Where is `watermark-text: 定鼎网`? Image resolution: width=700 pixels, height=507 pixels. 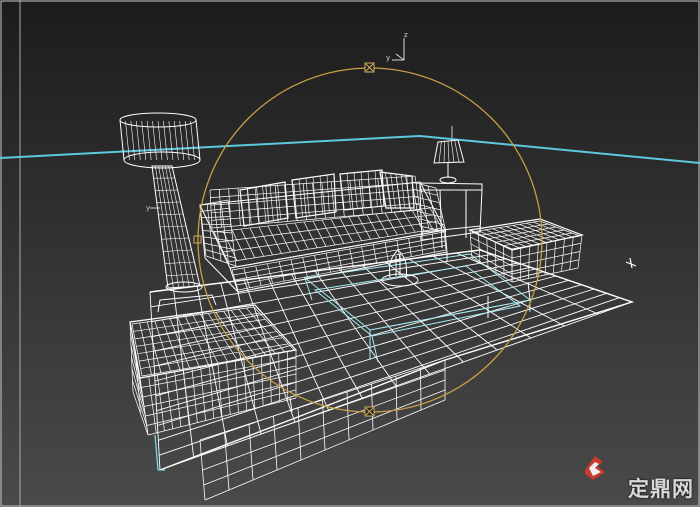 watermark-text: 定鼎网 is located at coordinates (661, 489).